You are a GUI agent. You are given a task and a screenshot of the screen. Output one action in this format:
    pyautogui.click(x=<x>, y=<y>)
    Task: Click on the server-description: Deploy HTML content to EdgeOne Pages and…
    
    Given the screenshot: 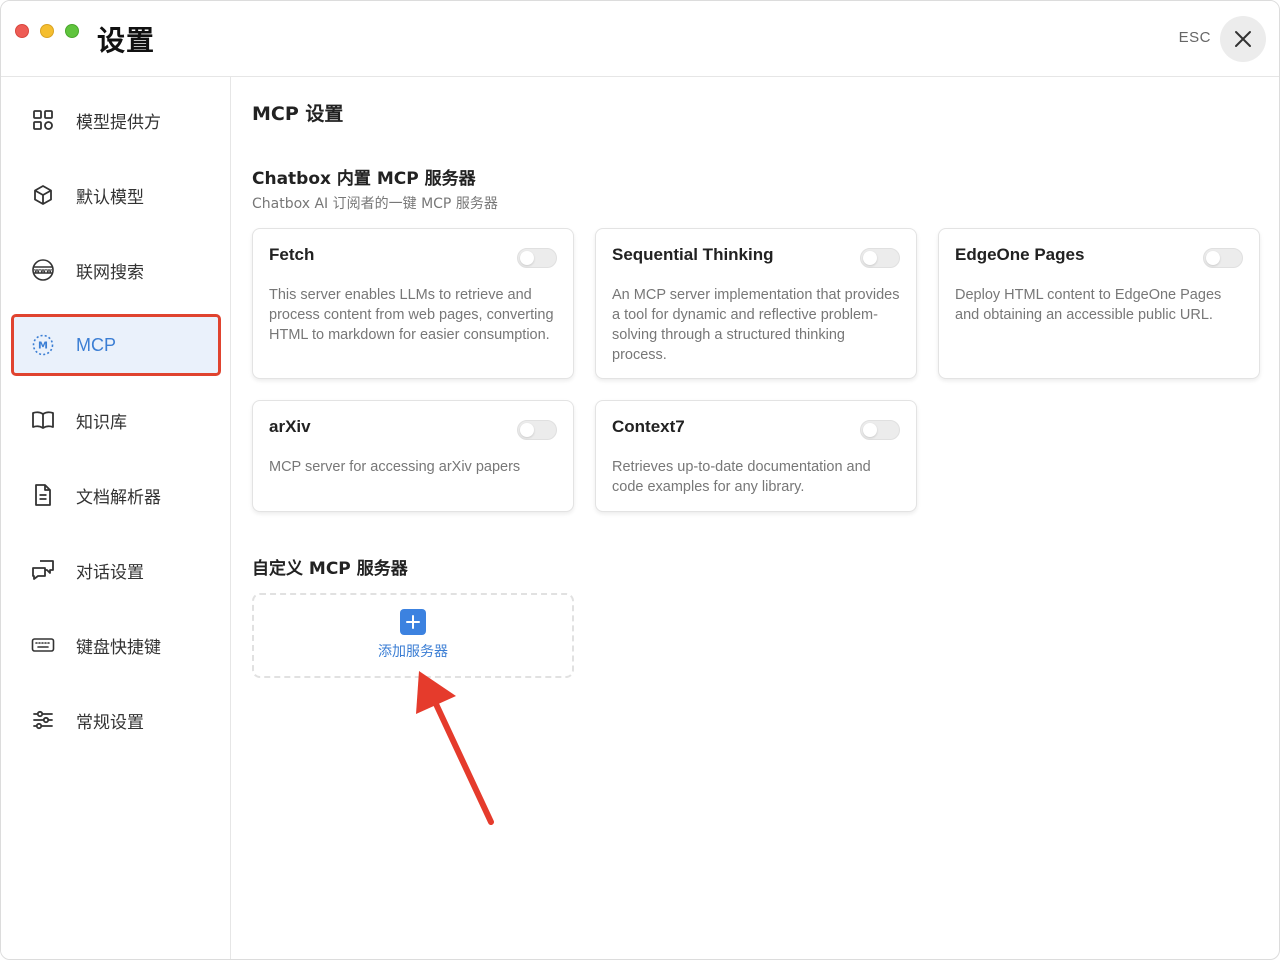 What is the action you would take?
    pyautogui.click(x=1088, y=305)
    